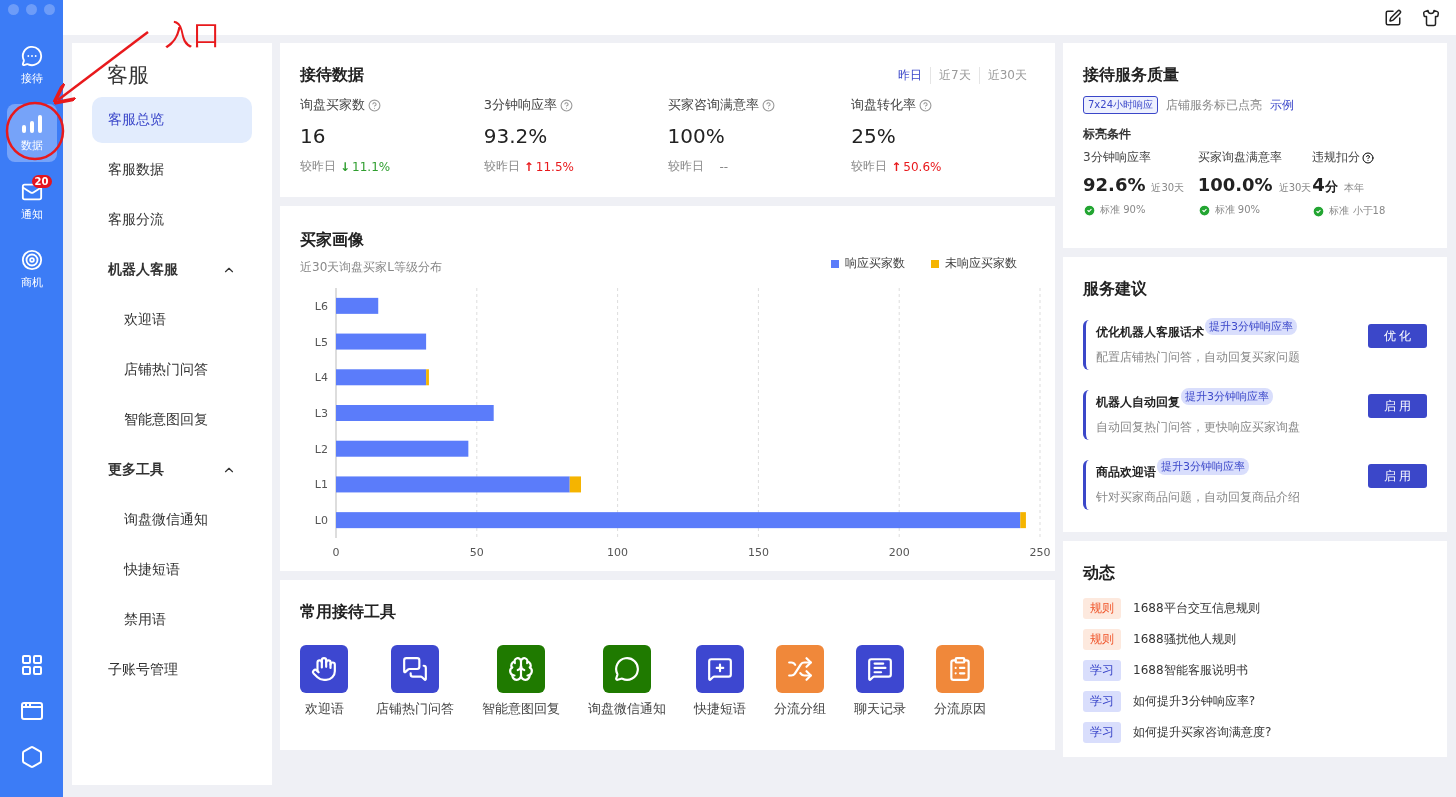  I want to click on suggestion-desc: 针对买家商品问题，自动回复商品介绍, so click(1198, 497).